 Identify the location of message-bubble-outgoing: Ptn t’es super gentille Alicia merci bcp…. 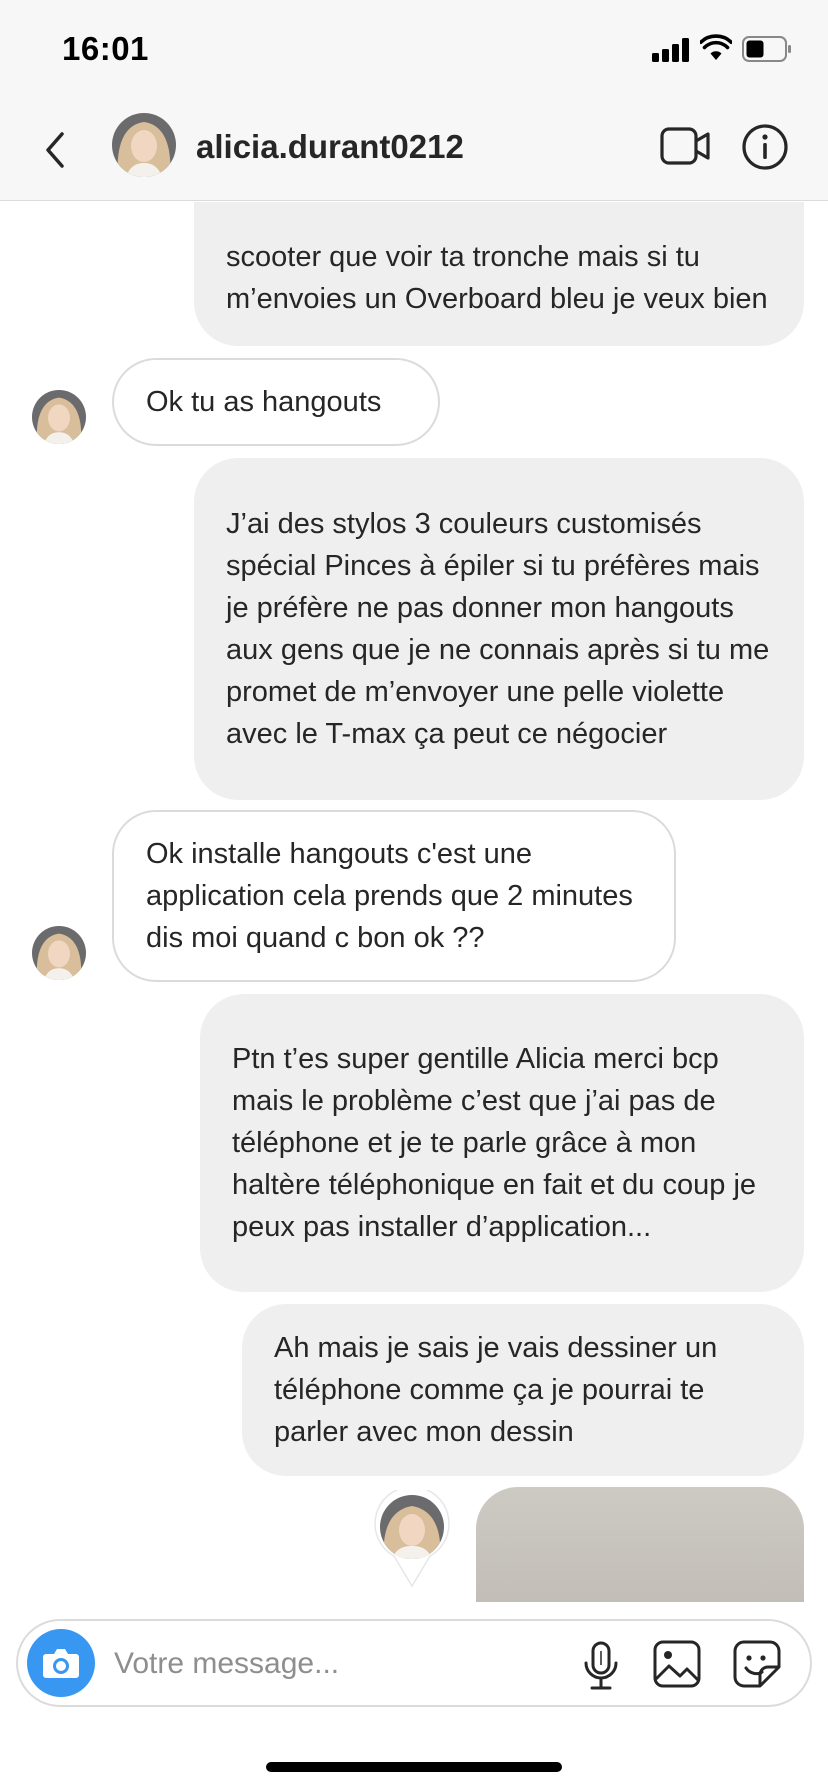
(502, 1143).